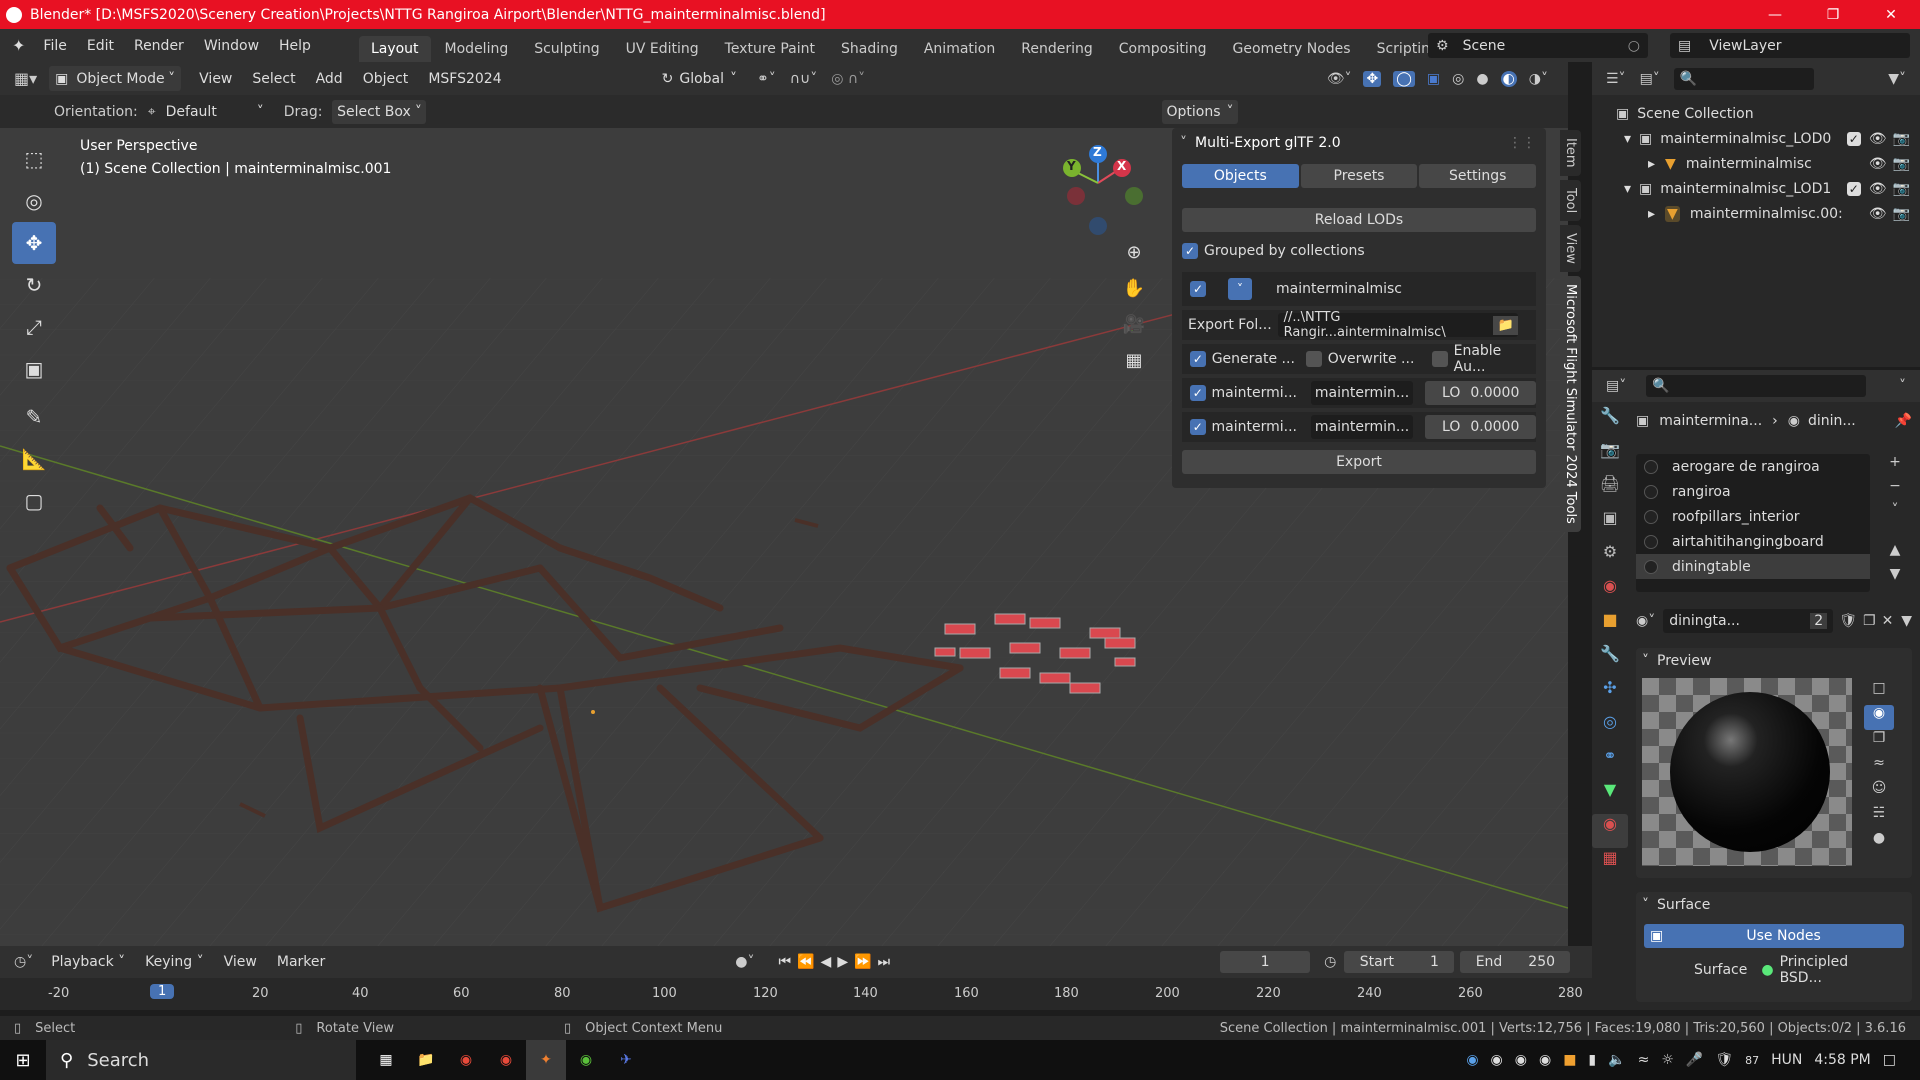 The height and width of the screenshot is (1080, 1920). What do you see at coordinates (1545, 1060) in the screenshot?
I see `tray-discord-icon: ◉` at bounding box center [1545, 1060].